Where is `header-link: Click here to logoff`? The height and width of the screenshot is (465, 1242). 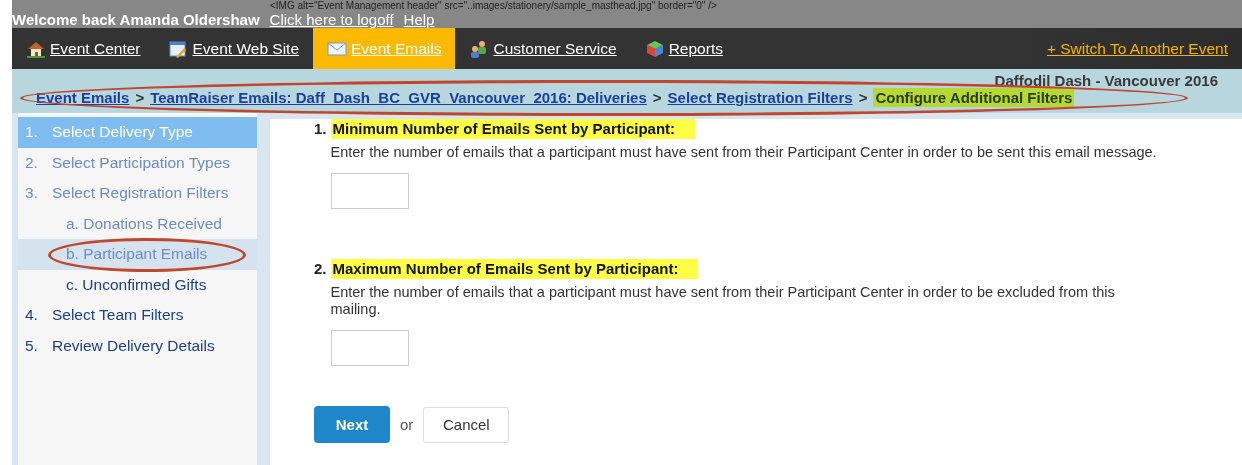 header-link: Click here to logoff is located at coordinates (331, 19).